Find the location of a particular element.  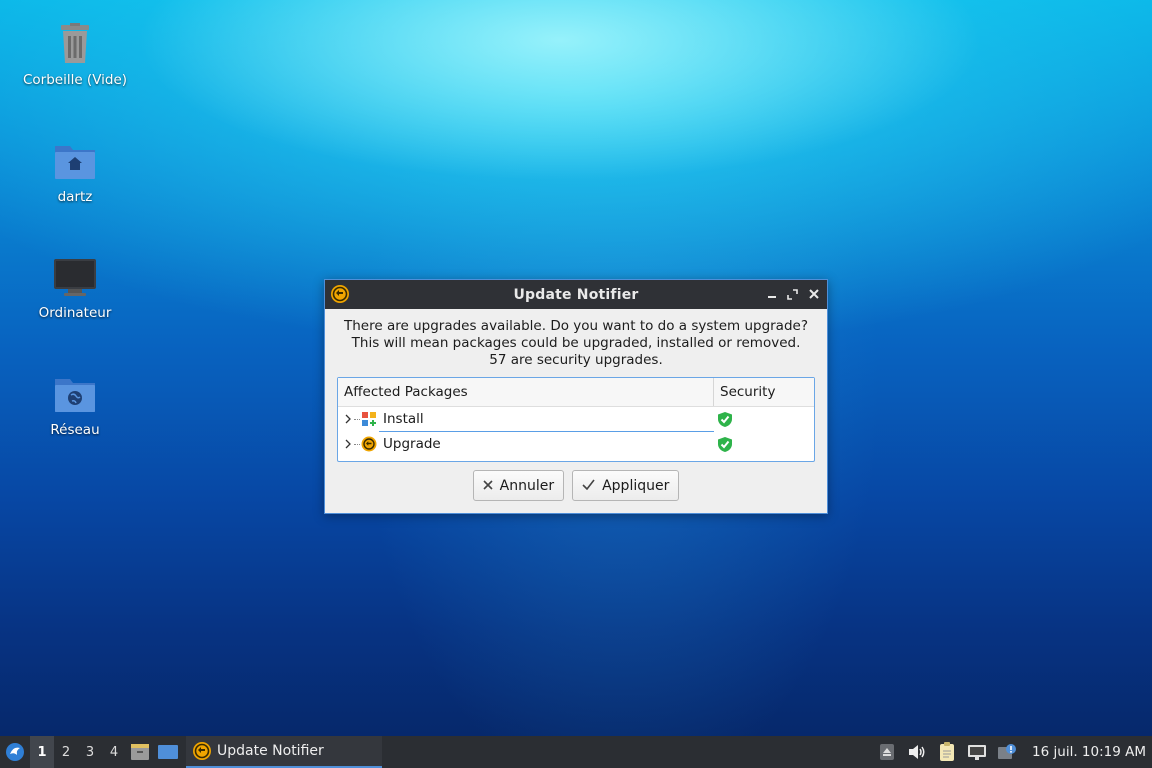

workspace-2: 2 is located at coordinates (66, 752).